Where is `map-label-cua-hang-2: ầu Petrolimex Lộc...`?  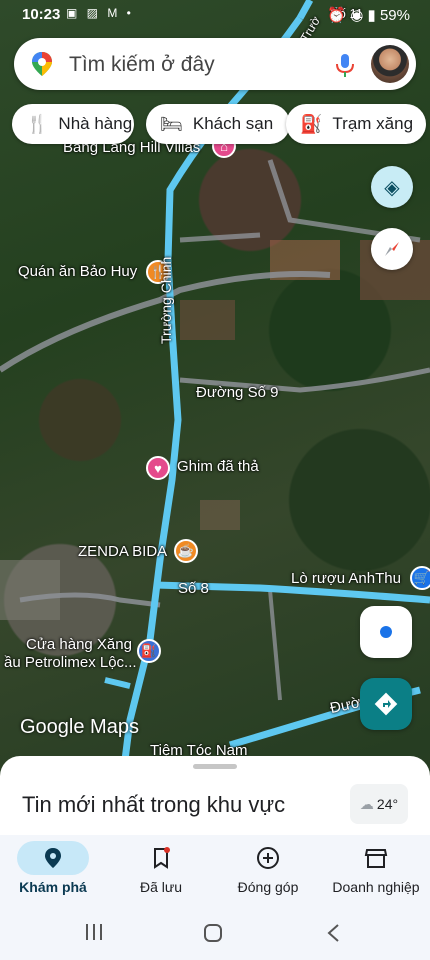 map-label-cua-hang-2: ầu Petrolimex Lộc... is located at coordinates (70, 662).